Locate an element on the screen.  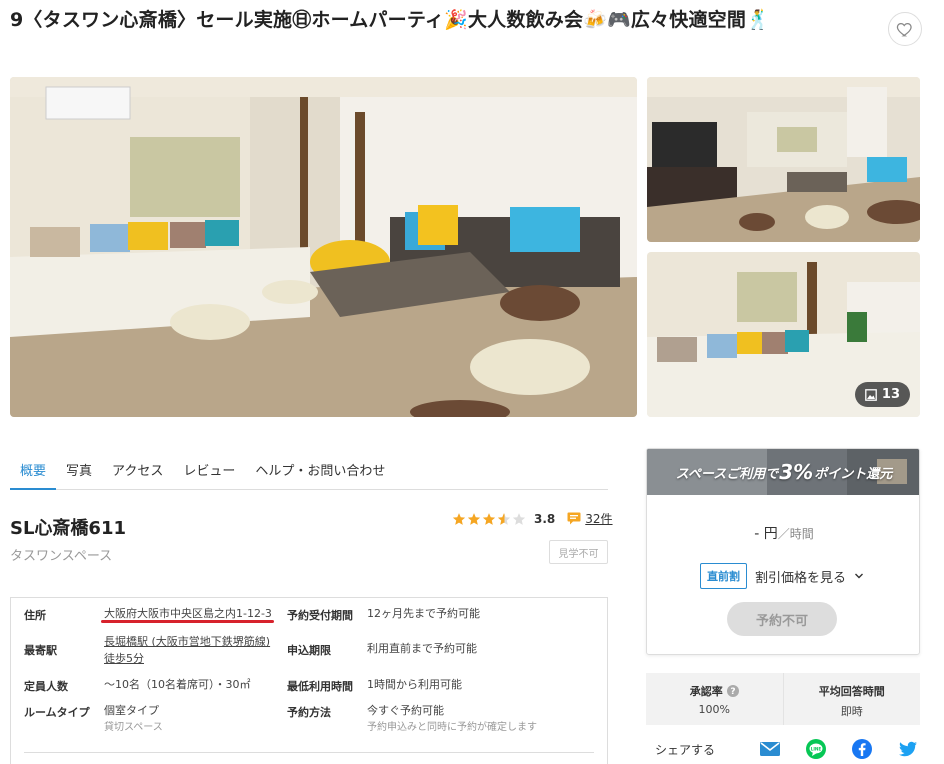
comment-icon is located at coordinates (574, 518).